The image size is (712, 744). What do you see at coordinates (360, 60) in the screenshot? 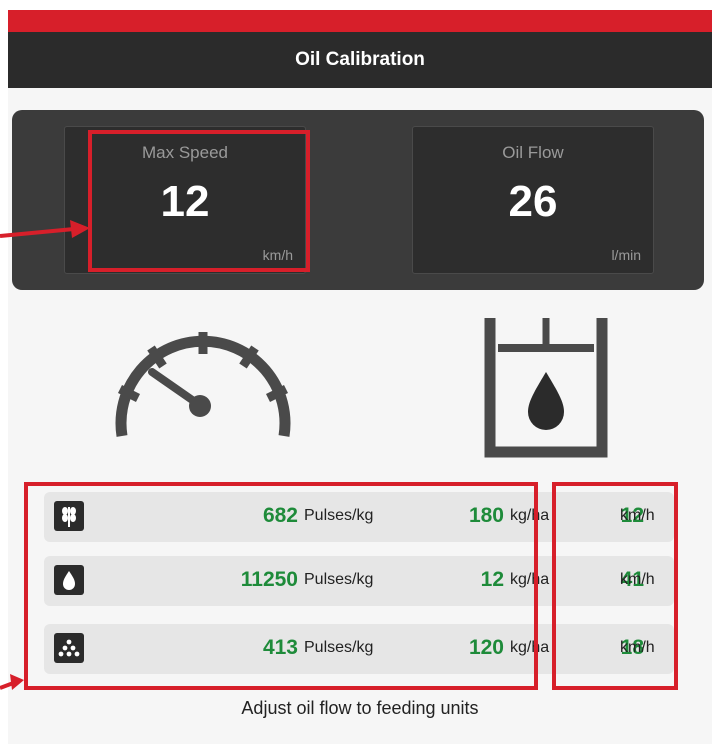
I see `page-title: Oil Calibration` at bounding box center [360, 60].